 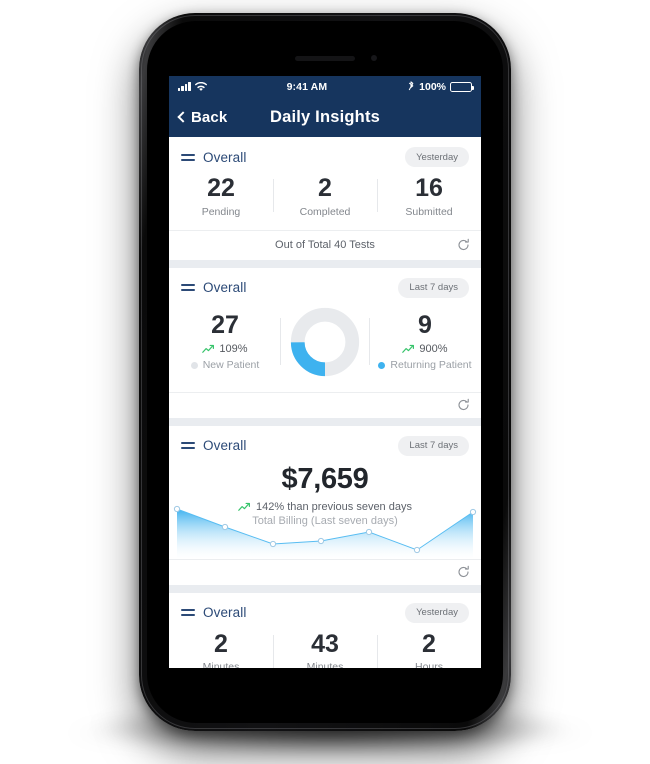 I want to click on status-bar-time: 9:41 AM, so click(x=307, y=86).